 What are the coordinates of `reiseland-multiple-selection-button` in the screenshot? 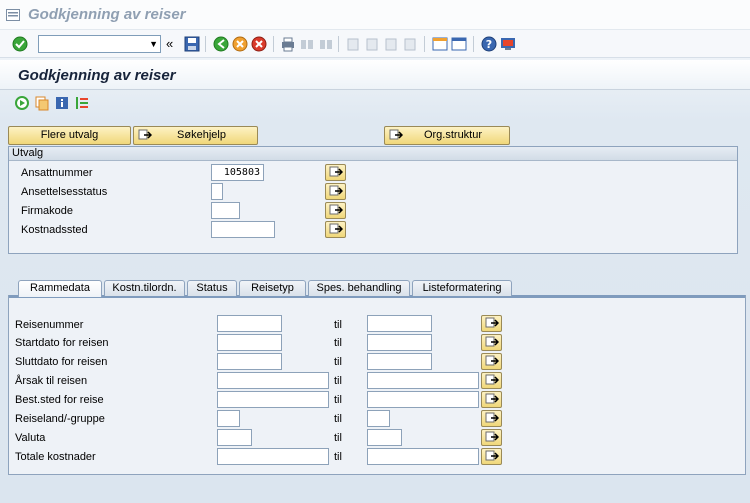 It's located at (491, 418).